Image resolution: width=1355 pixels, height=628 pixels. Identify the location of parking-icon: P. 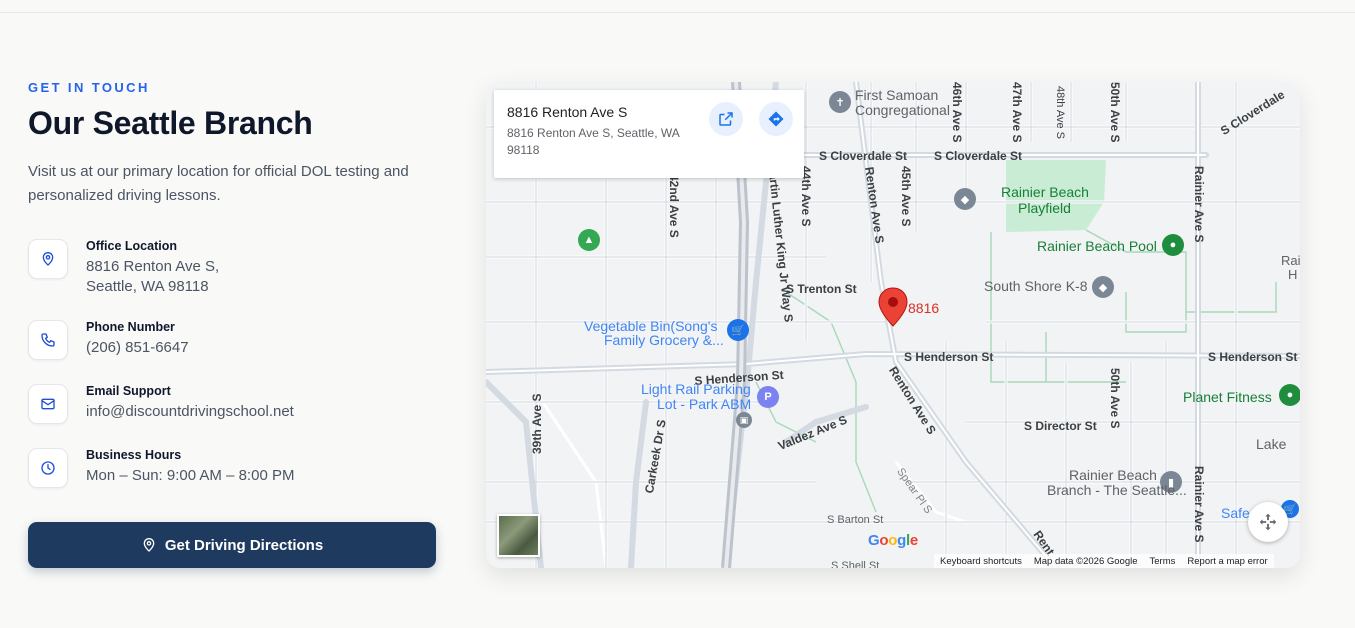
(768, 397).